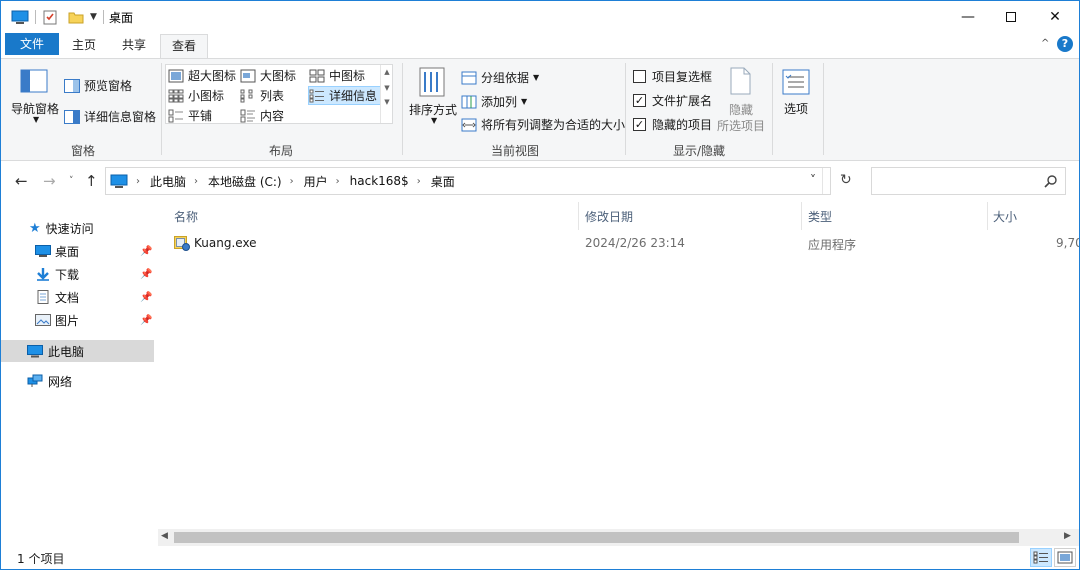 This screenshot has height=570, width=1080. I want to click on details-pane-button: 详细信息窗格, so click(110, 116).